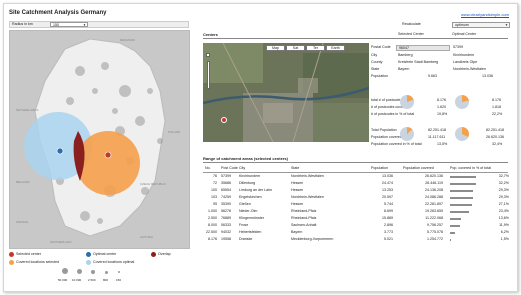  What do you see at coordinates (28, 254) in the screenshot?
I see `legend-selected: Selected center` at bounding box center [28, 254].